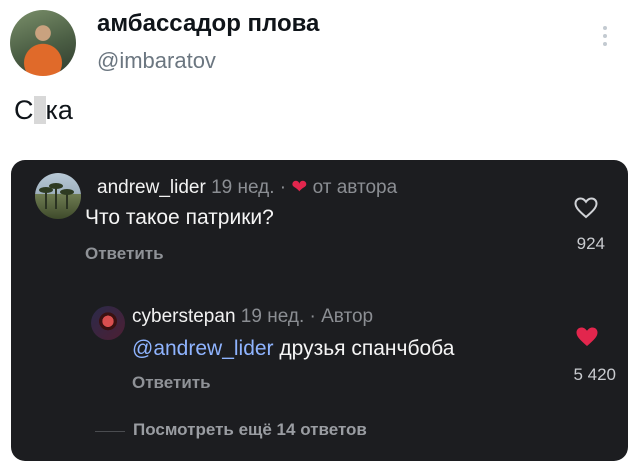 This screenshot has height=471, width=640. What do you see at coordinates (587, 337) in the screenshot?
I see `heart-filled-icon` at bounding box center [587, 337].